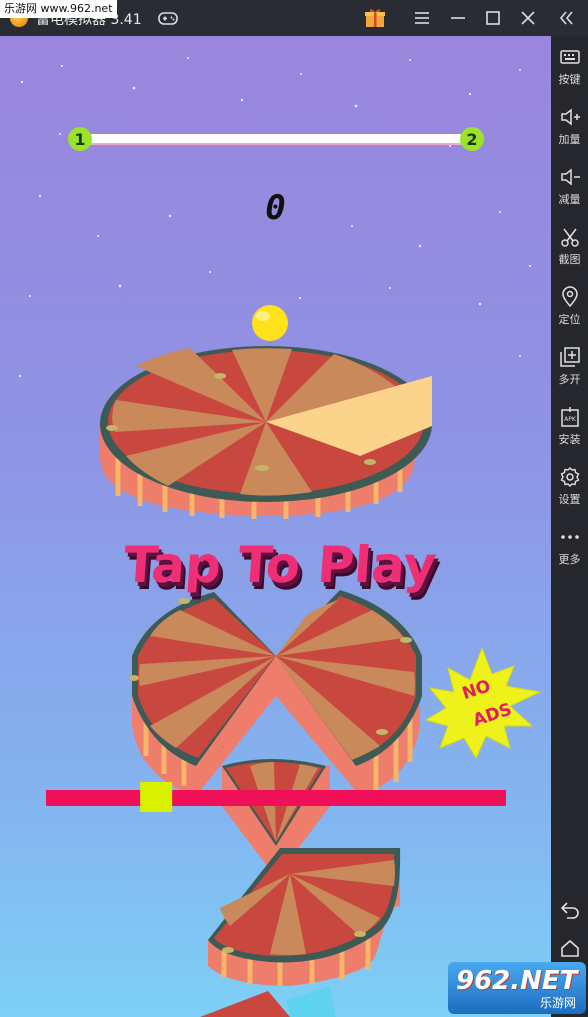 This screenshot has width=588, height=1017. Describe the element at coordinates (276, 139) in the screenshot. I see `level-progress: 1 2` at that location.